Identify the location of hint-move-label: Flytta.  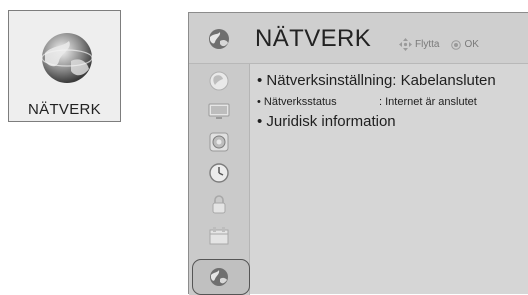
(427, 44).